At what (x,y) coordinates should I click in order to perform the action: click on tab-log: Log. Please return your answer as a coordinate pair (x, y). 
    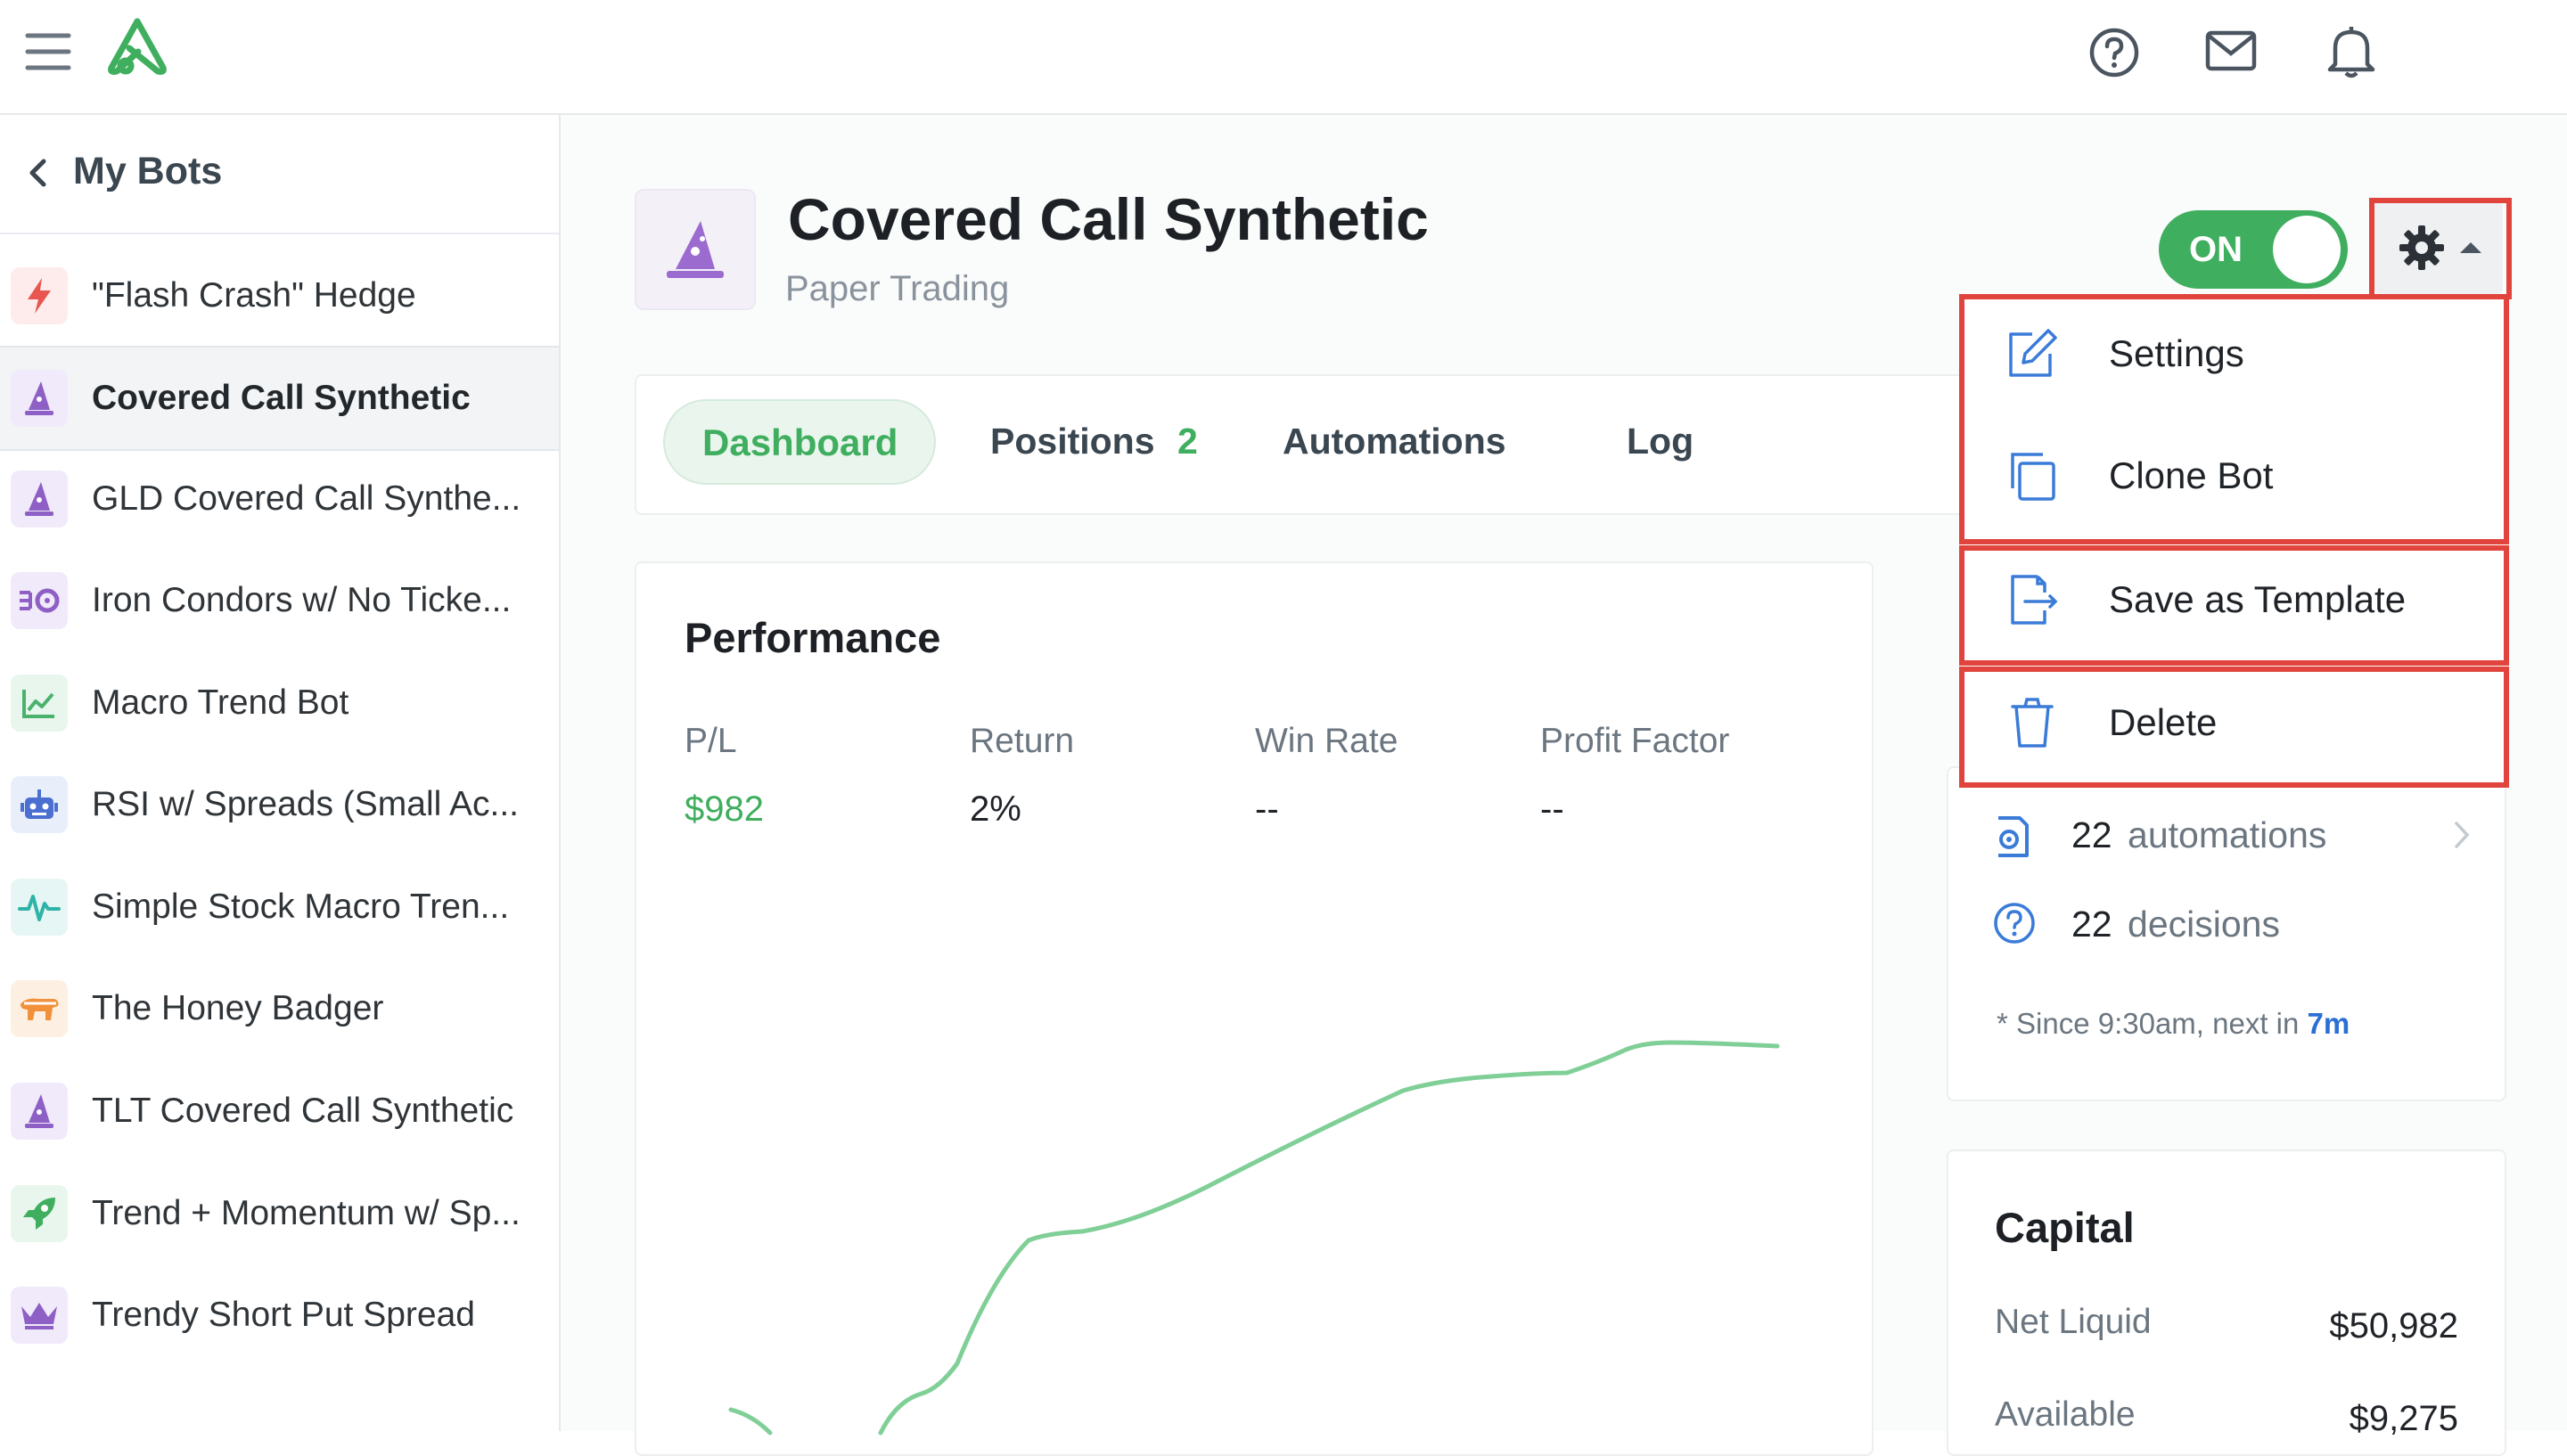
    Looking at the image, I should click on (1661, 442).